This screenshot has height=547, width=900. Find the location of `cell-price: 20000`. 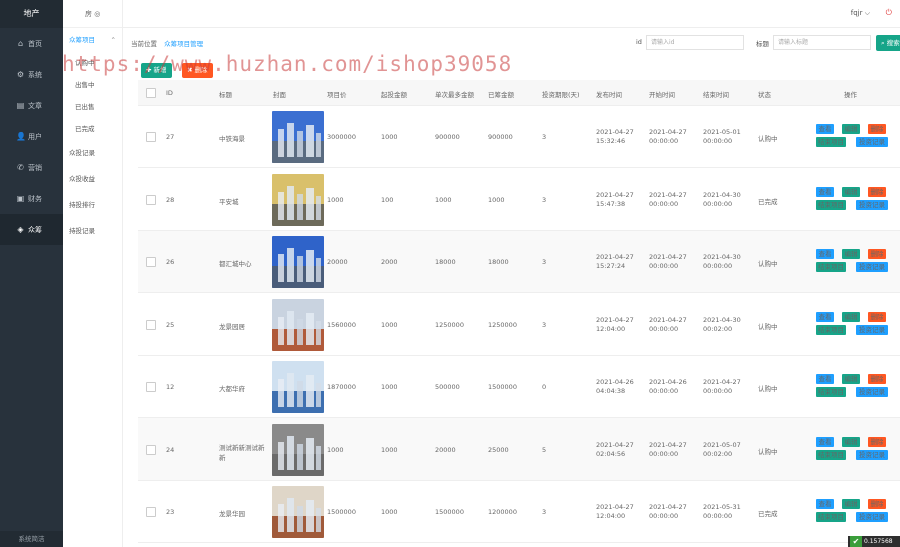

cell-price: 20000 is located at coordinates (337, 262).